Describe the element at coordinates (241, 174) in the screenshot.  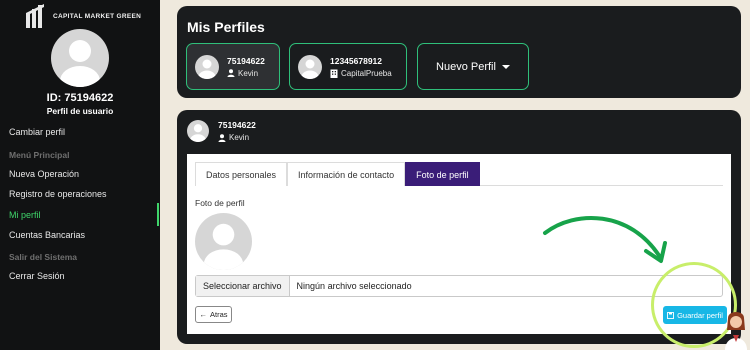
I see `tab-datos-personales: Datos personales` at that location.